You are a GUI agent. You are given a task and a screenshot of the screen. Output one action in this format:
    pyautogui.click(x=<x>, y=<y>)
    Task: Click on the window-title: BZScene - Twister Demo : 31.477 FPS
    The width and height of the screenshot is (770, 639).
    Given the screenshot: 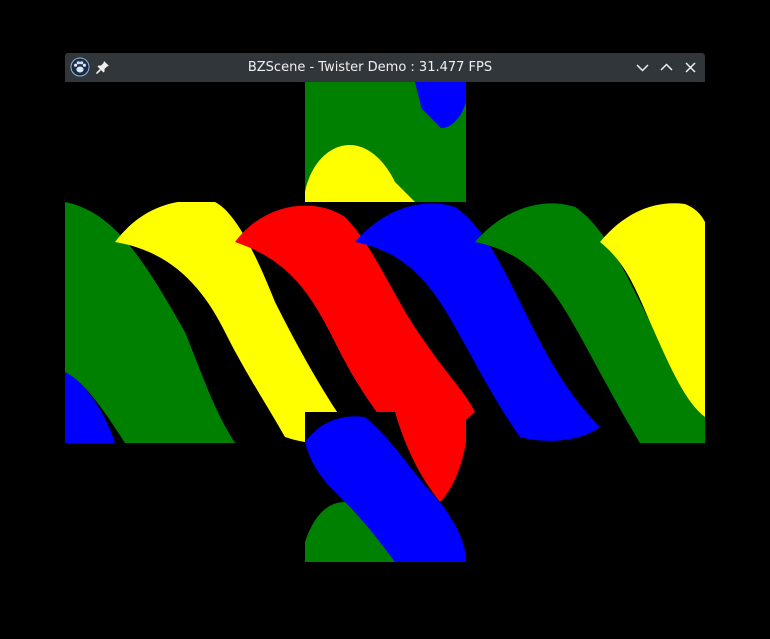 What is the action you would take?
    pyautogui.click(x=370, y=67)
    